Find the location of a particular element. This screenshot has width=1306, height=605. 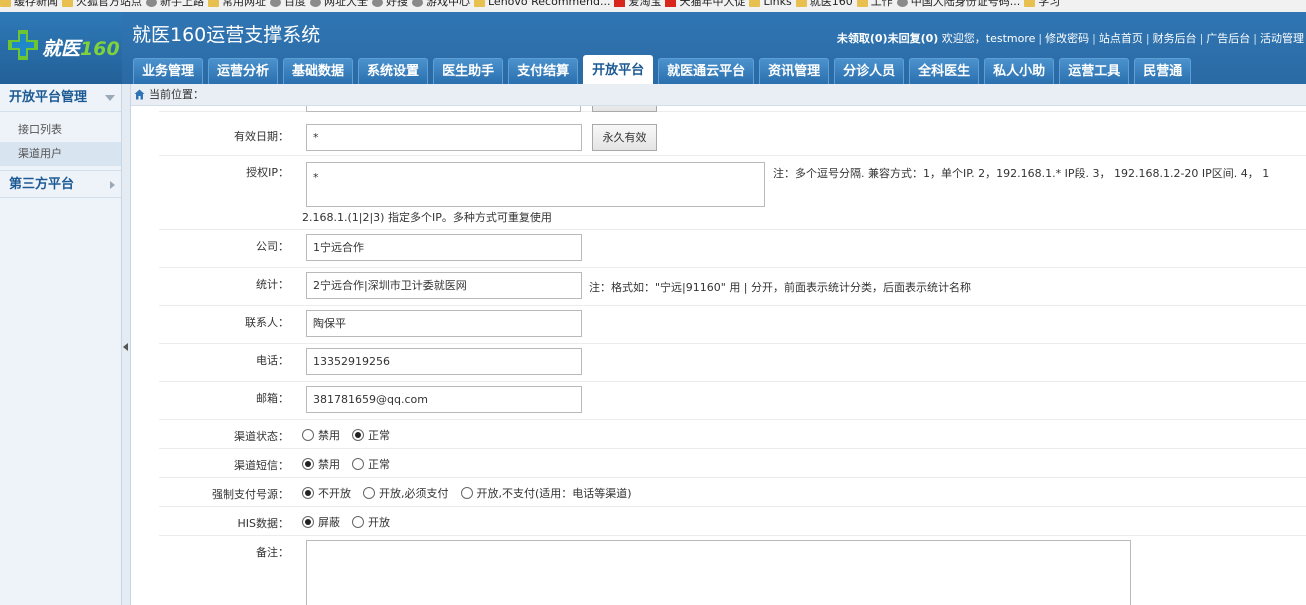

bookmark-item: 学习 is located at coordinates (1042, 6).